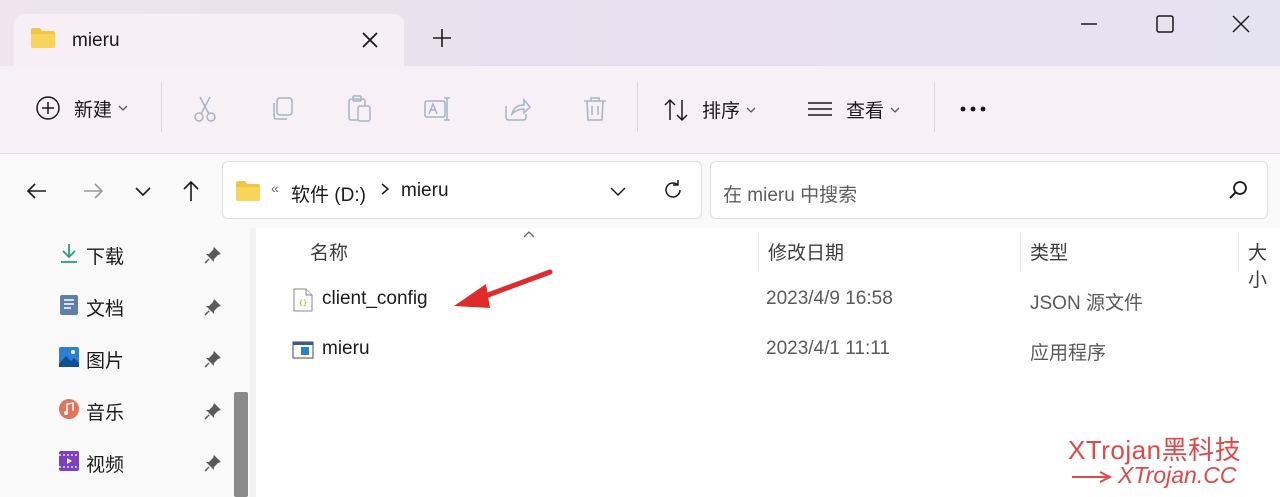 Image resolution: width=1280 pixels, height=497 pixels. I want to click on share-icon, so click(517, 109).